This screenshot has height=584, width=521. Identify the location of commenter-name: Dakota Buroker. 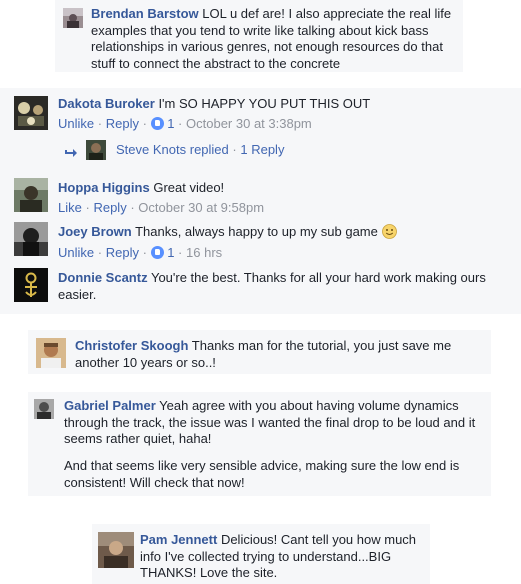
(106, 103).